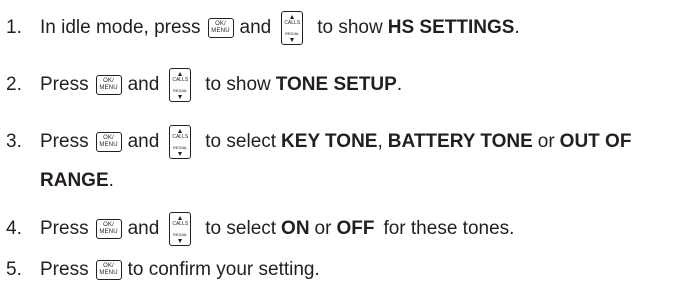 The height and width of the screenshot is (288, 687). What do you see at coordinates (451, 27) in the screenshot?
I see `menu-name: HS SETTINGS` at bounding box center [451, 27].